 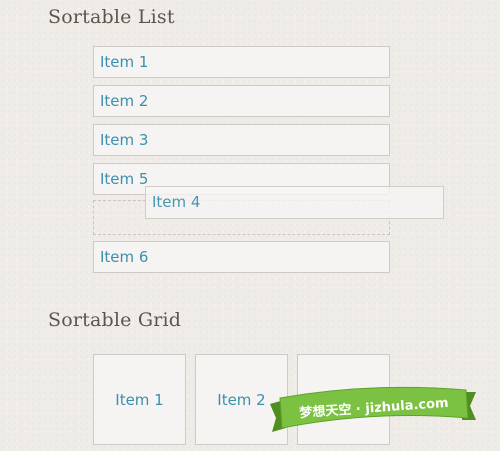 What do you see at coordinates (115, 320) in the screenshot?
I see `sortable-grid-heading: Sortable Grid` at bounding box center [115, 320].